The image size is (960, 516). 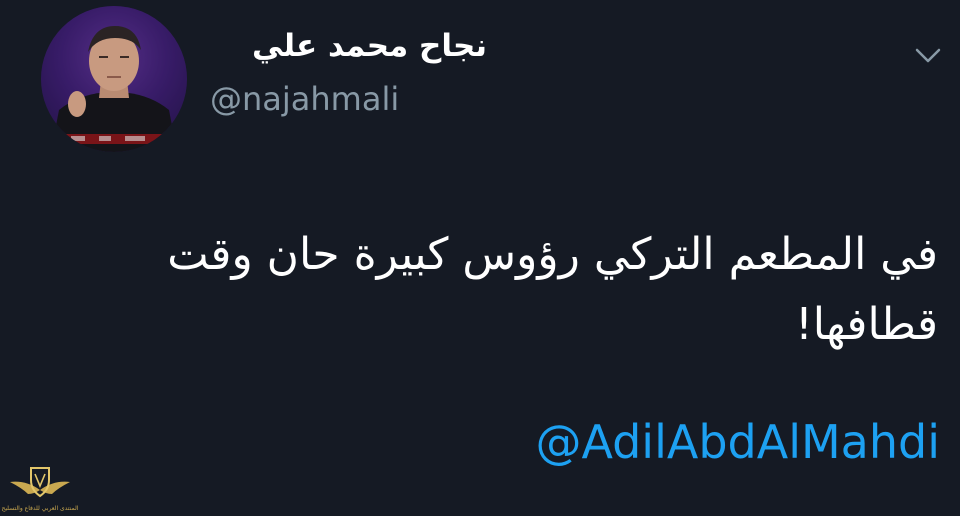 I want to click on chevron-down-icon, so click(x=928, y=55).